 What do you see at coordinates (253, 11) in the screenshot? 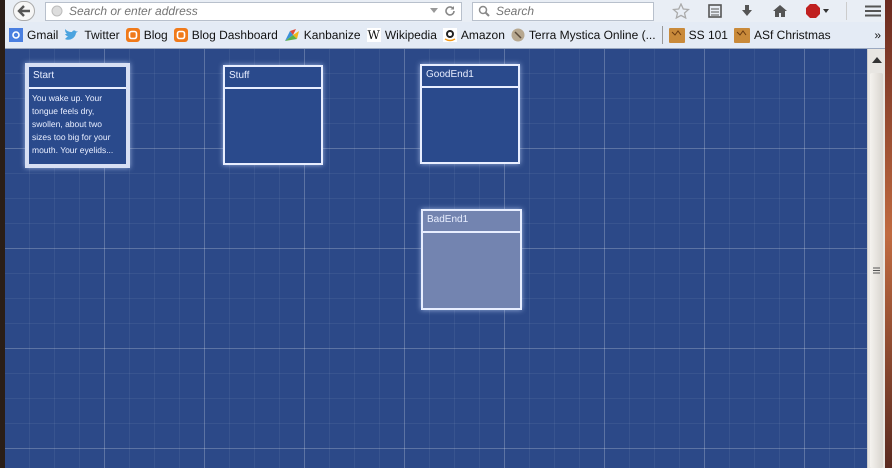
I see `address-field: Search or enter address` at bounding box center [253, 11].